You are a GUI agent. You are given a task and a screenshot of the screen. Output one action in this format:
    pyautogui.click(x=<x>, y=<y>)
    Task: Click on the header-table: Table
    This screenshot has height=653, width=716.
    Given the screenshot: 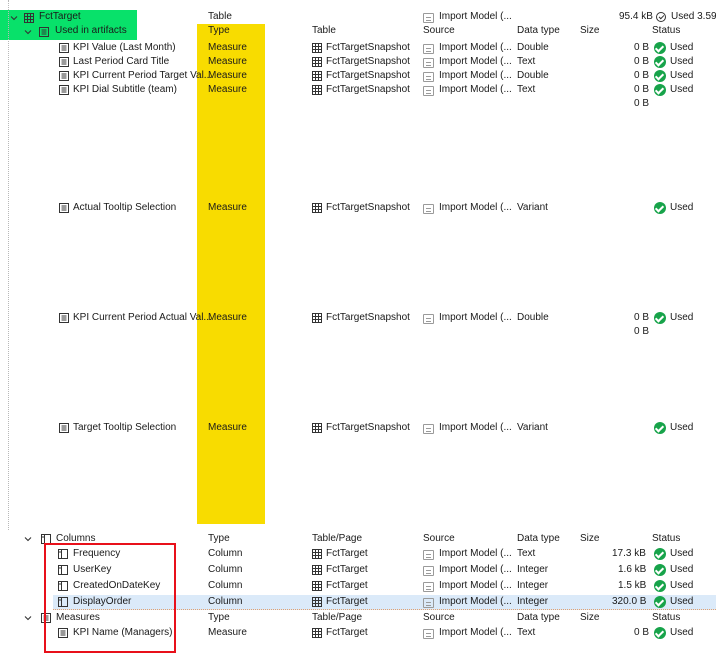 What is the action you would take?
    pyautogui.click(x=324, y=30)
    